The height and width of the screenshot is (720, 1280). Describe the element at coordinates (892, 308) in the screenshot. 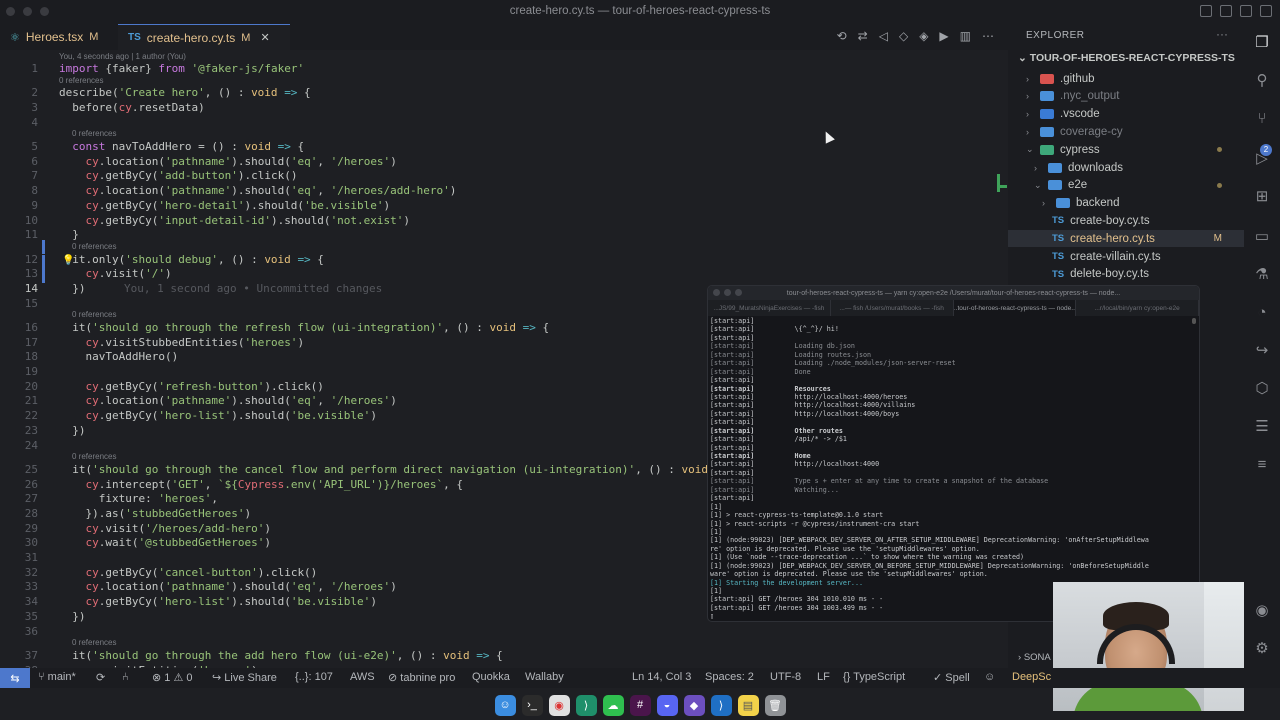

I see `terminal-tab: ...— fish /Users/murat/books — -fish` at that location.